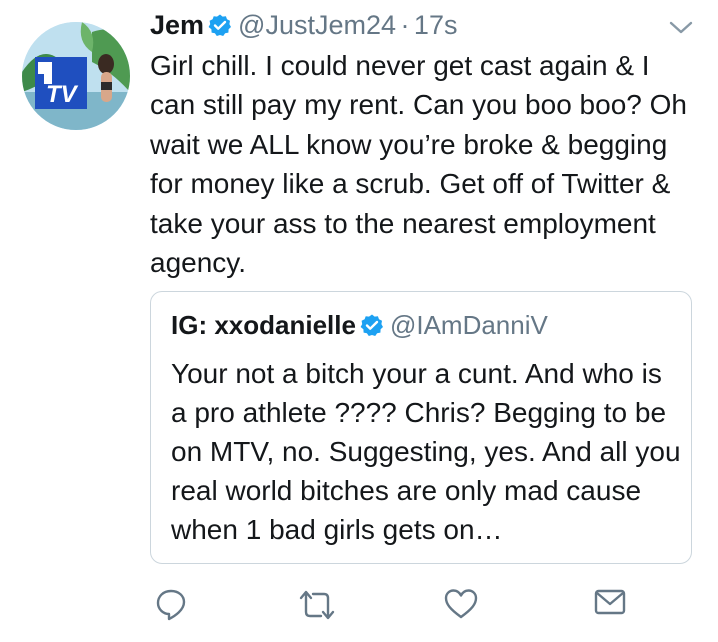 This screenshot has width=718, height=642. Describe the element at coordinates (436, 25) in the screenshot. I see `timestamp: 17s` at that location.